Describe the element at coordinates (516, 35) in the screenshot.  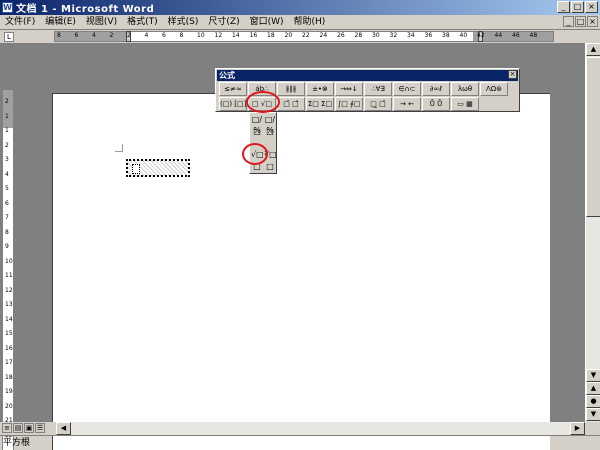
I see `ruler-tick-label: 46` at that location.